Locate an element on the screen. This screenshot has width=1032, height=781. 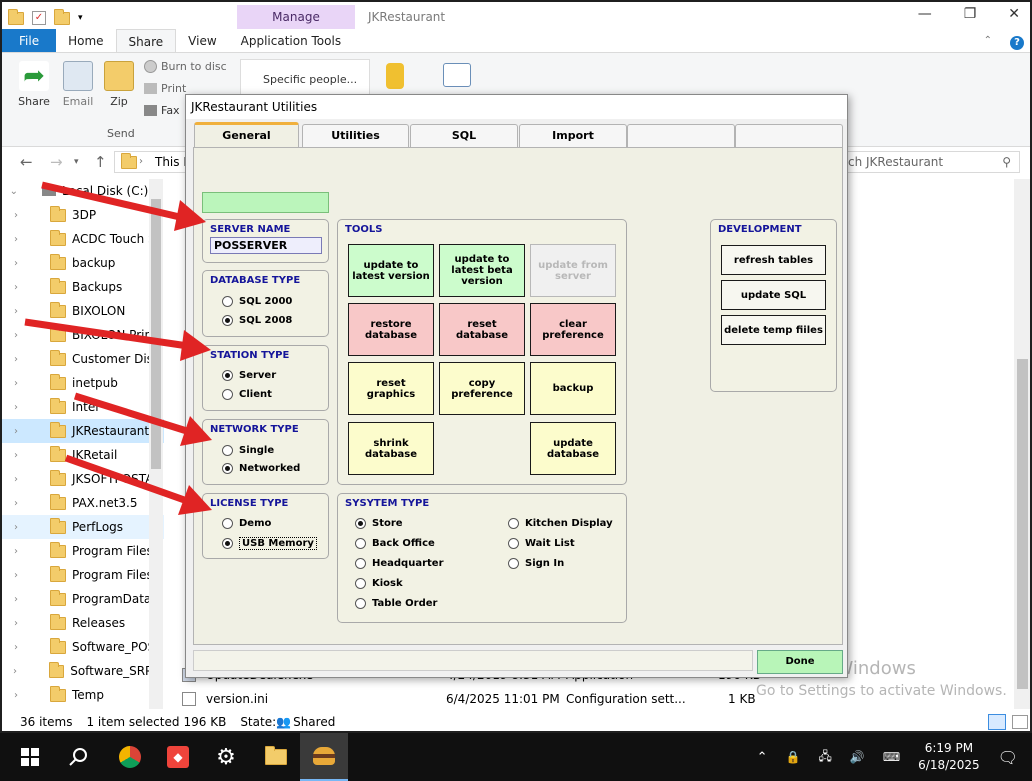
print-button: Print is located at coordinates (165, 88).